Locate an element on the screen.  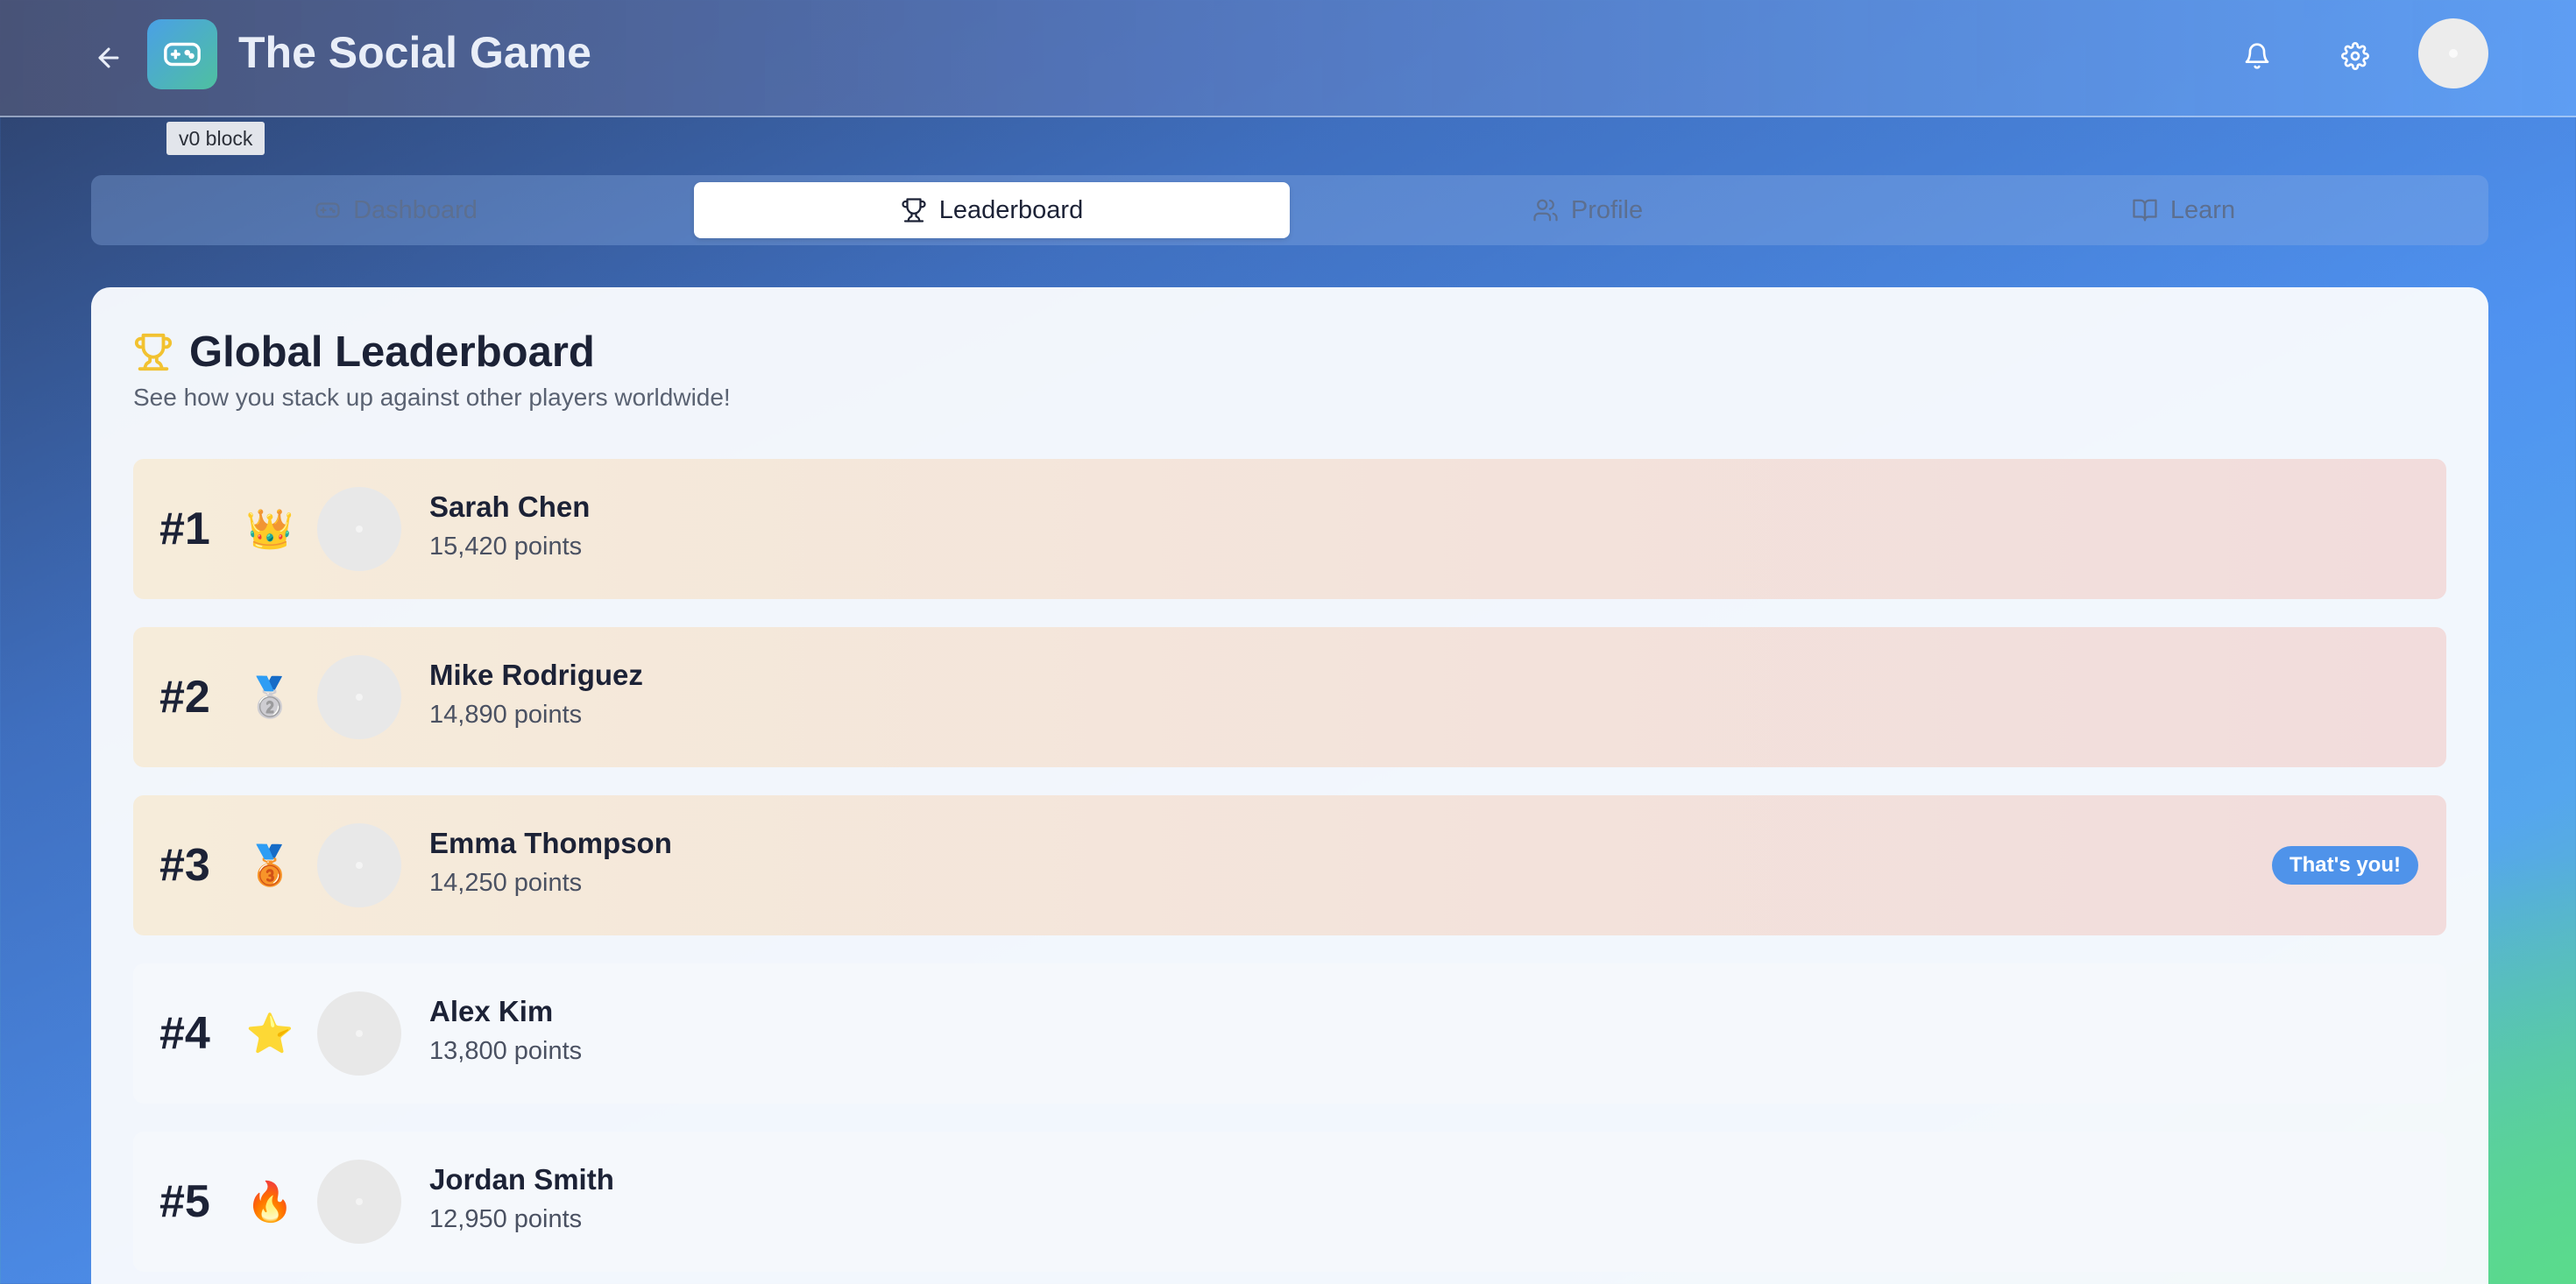
back-button is located at coordinates (108, 57).